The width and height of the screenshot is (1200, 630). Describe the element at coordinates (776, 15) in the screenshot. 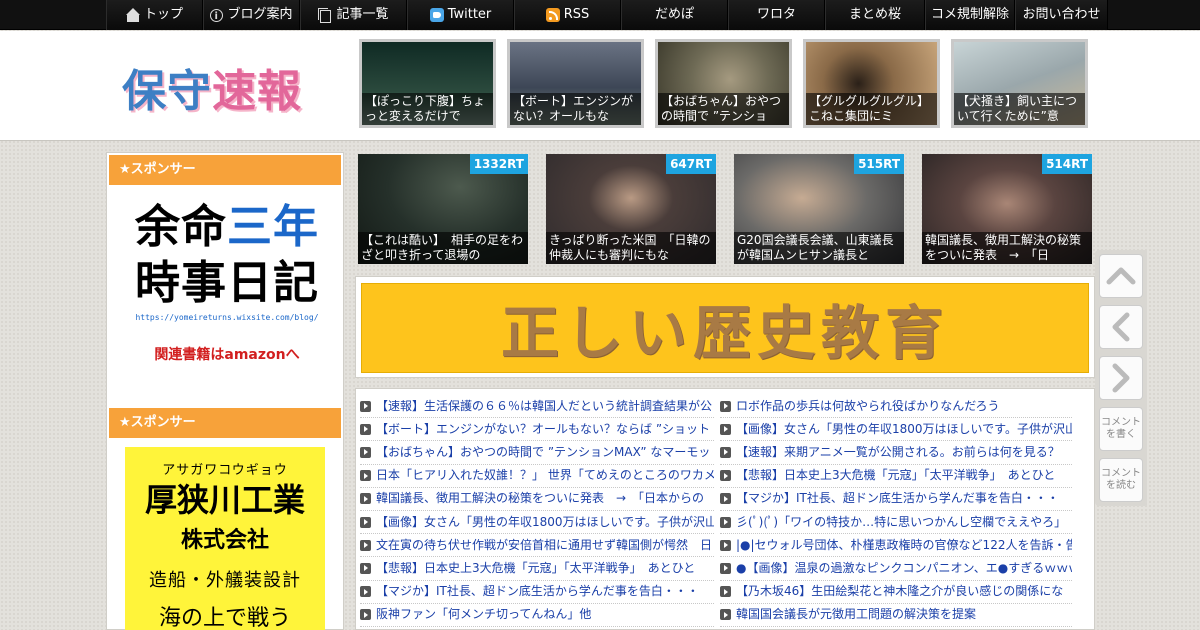

I see `nav-item-warota: ワロタ` at that location.